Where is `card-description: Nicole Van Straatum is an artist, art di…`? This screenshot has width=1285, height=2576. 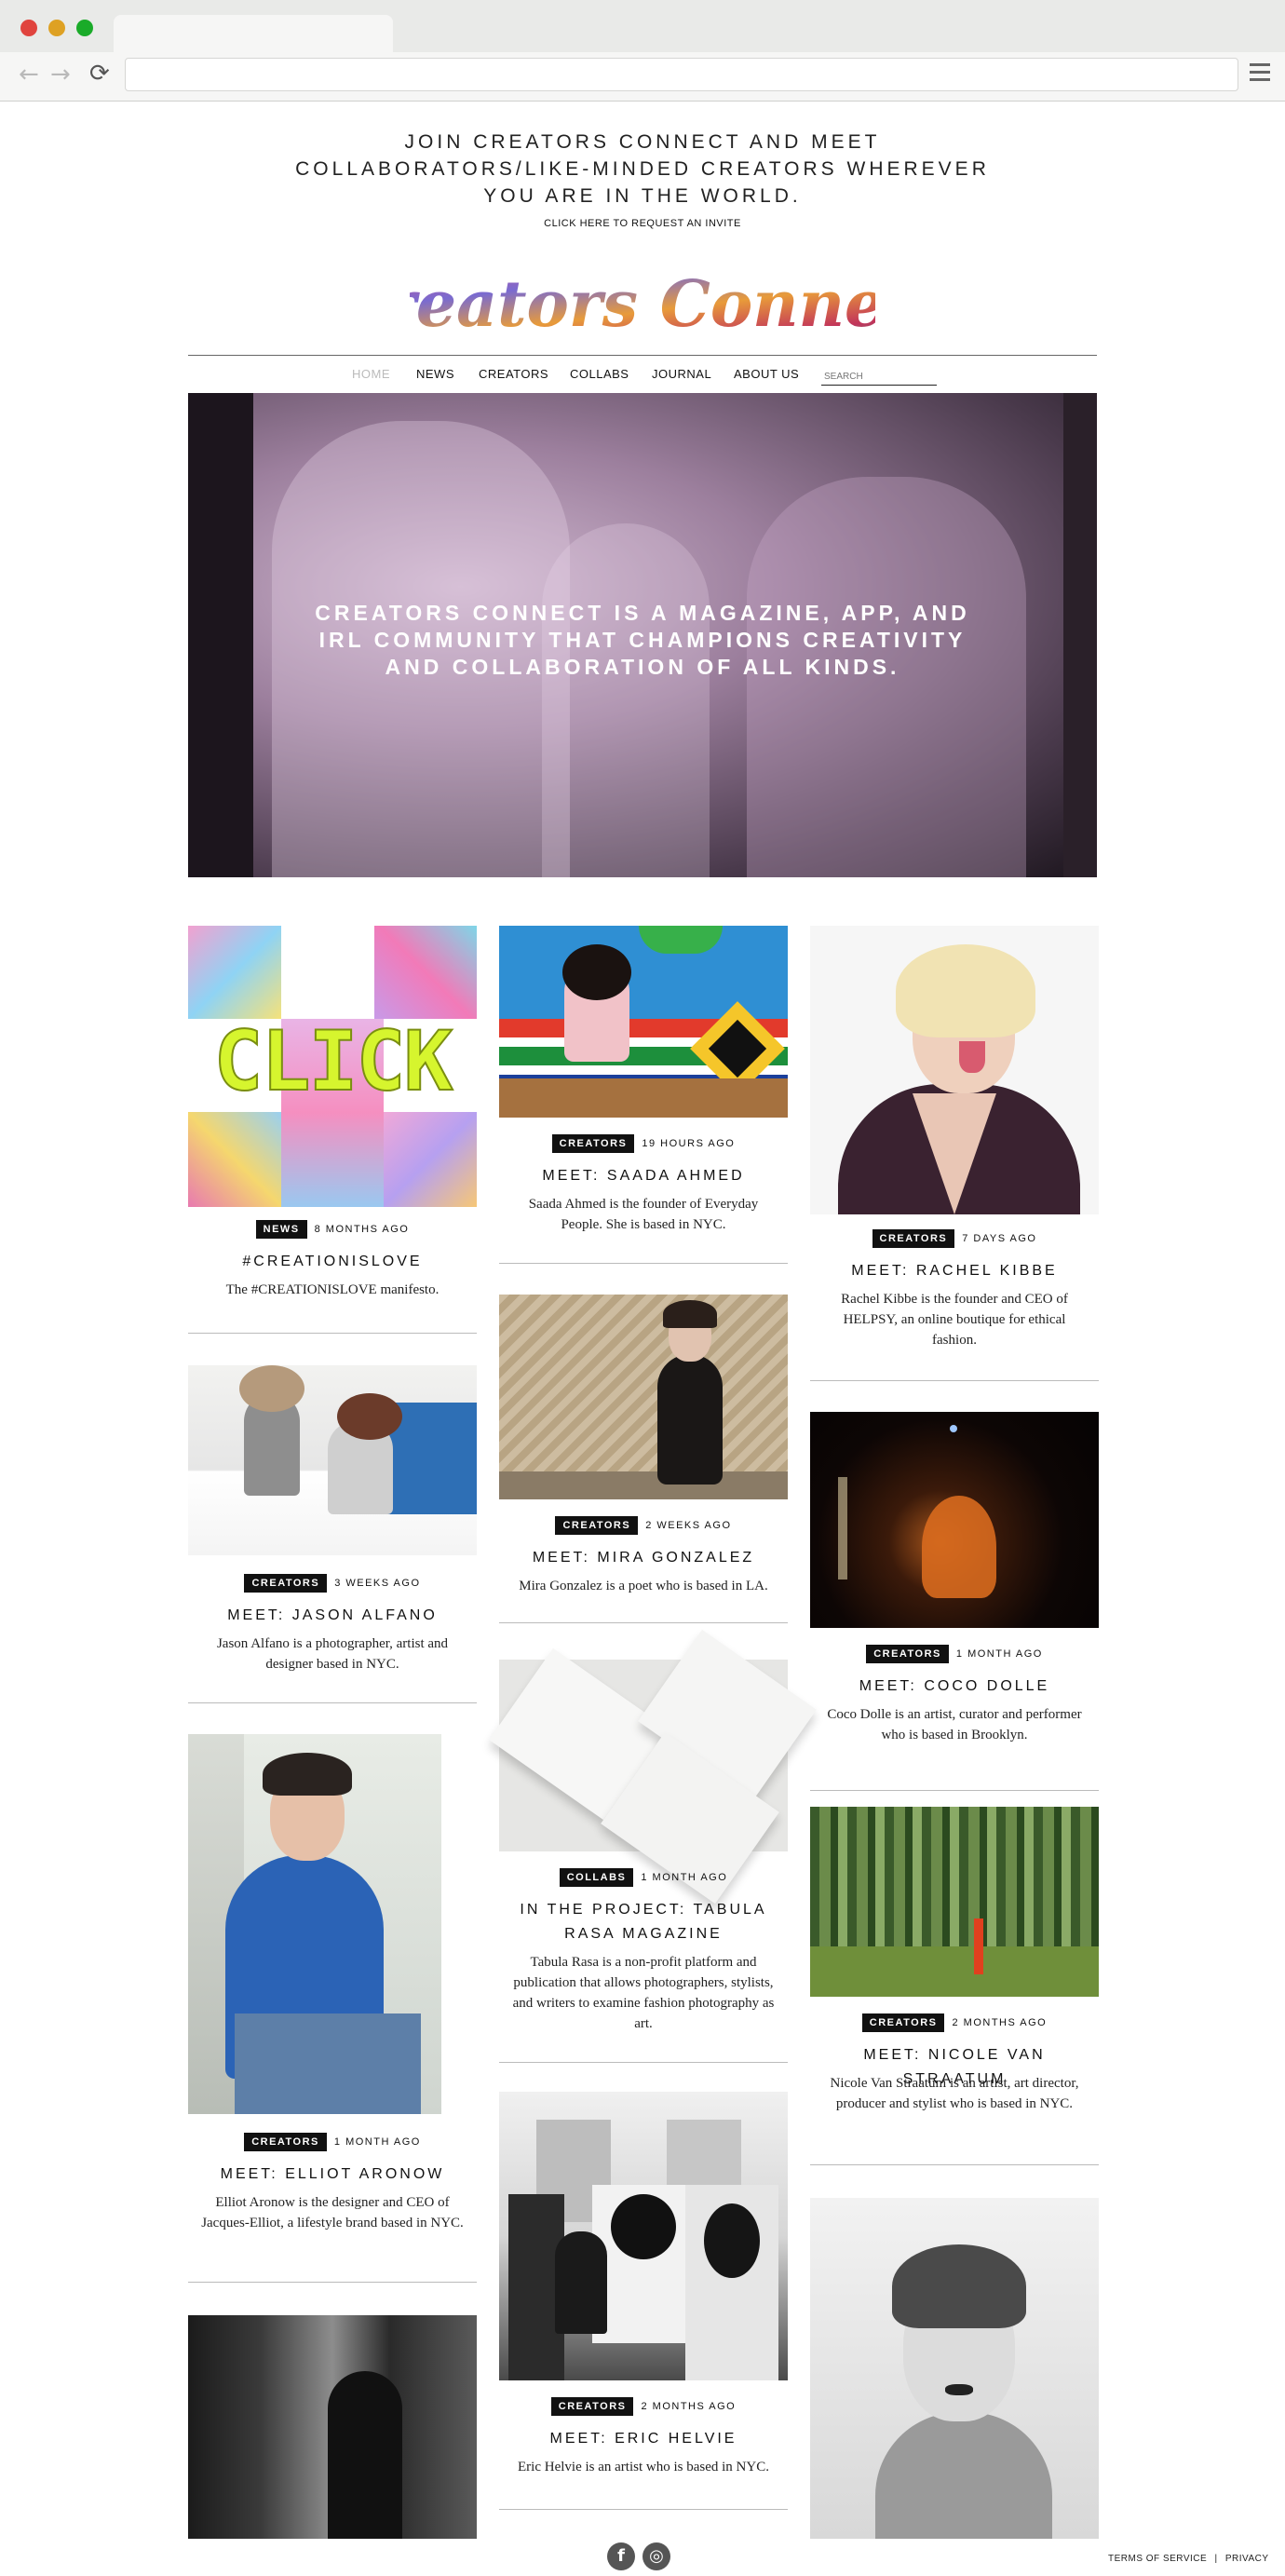
card-description: Nicole Van Straatum is an artist, art di… is located at coordinates (955, 2093).